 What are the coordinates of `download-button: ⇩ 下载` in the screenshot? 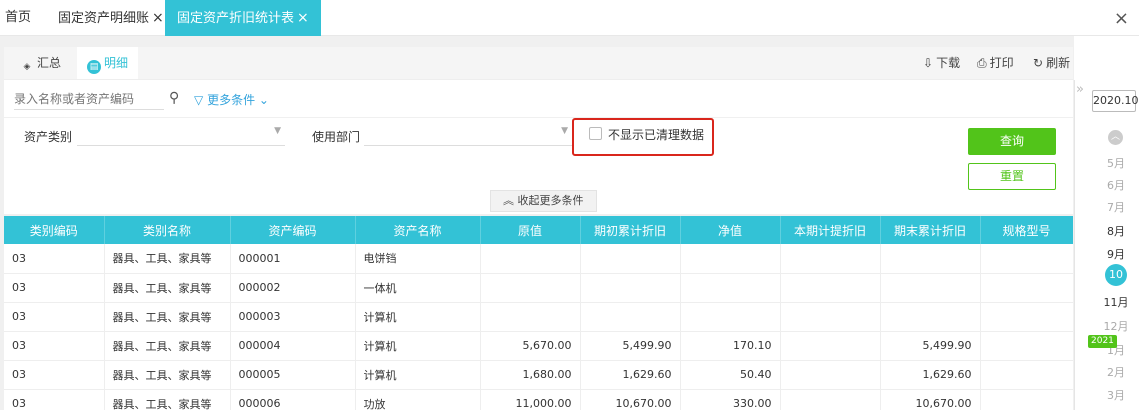 It's located at (941, 63).